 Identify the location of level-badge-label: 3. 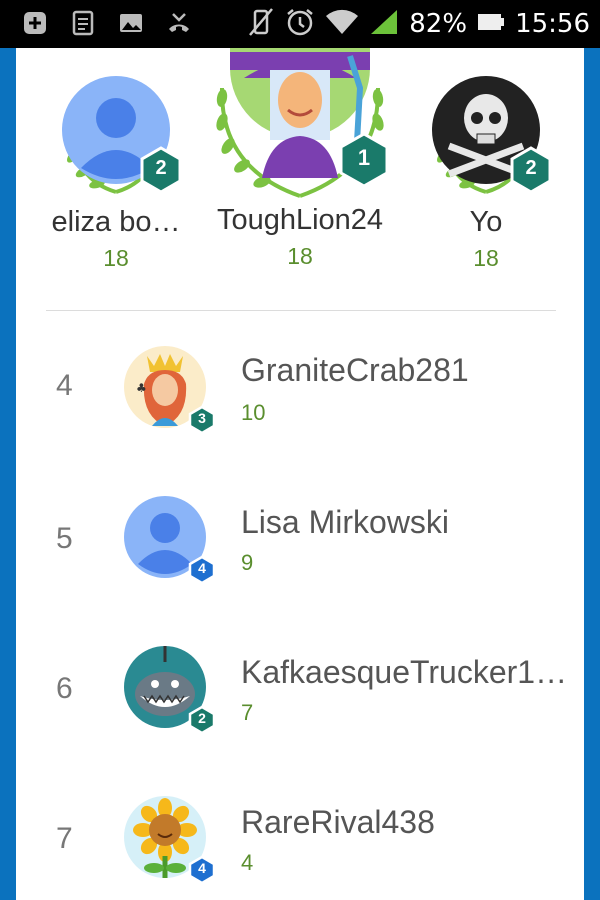
(202, 418).